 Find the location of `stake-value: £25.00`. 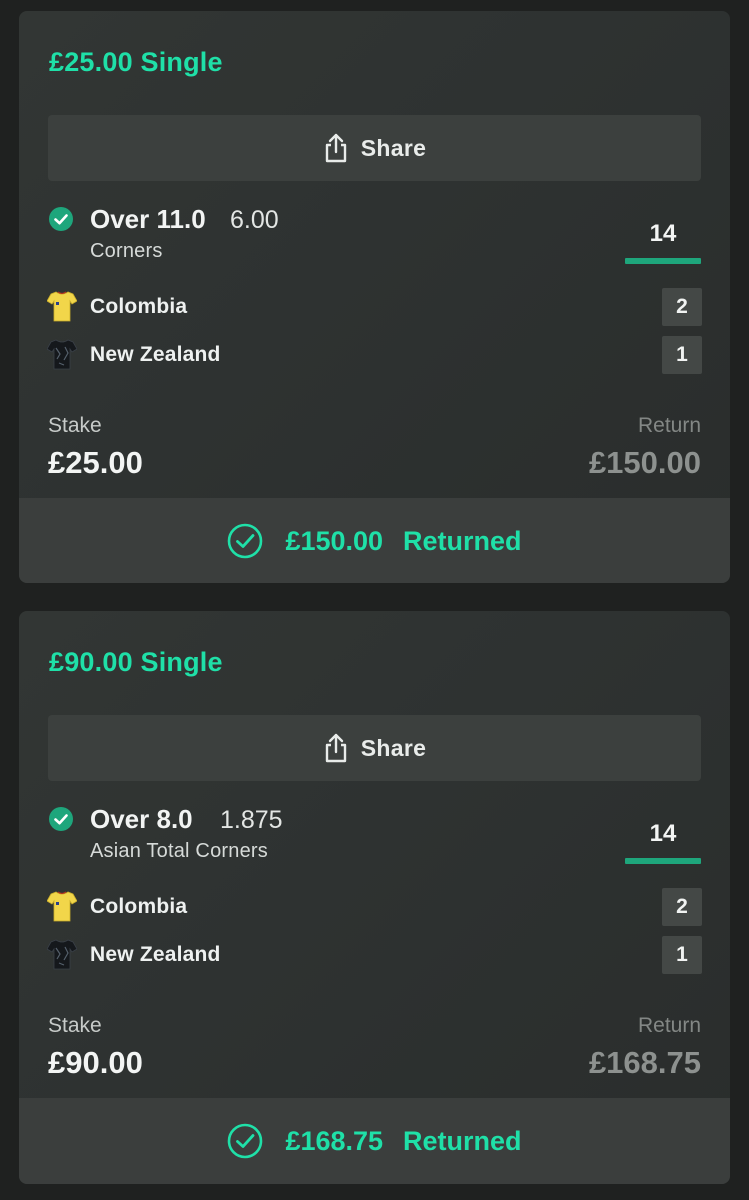

stake-value: £25.00 is located at coordinates (95, 462).